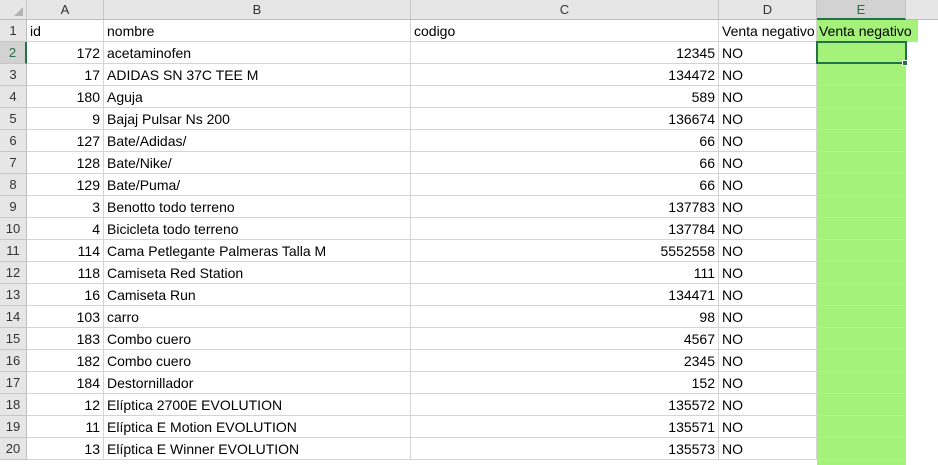  What do you see at coordinates (13, 207) in the screenshot?
I see `row-header: 9` at bounding box center [13, 207].